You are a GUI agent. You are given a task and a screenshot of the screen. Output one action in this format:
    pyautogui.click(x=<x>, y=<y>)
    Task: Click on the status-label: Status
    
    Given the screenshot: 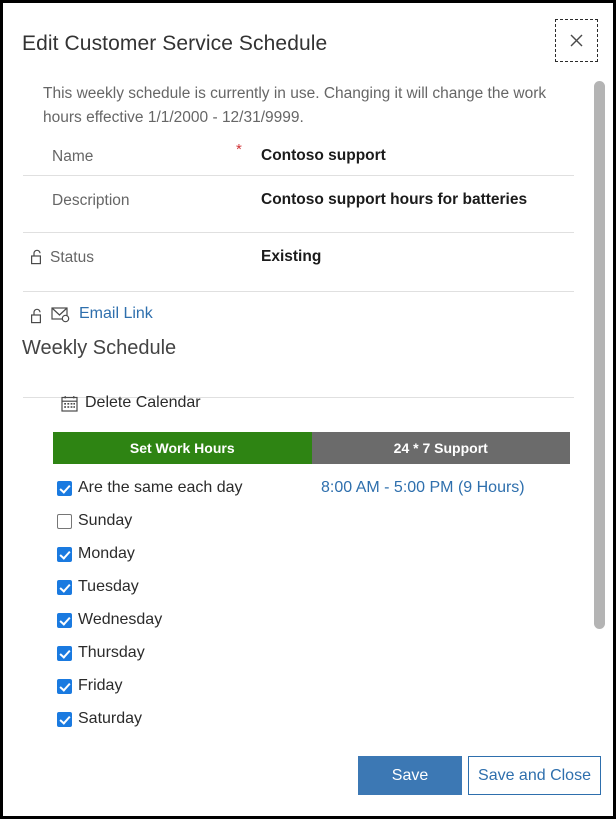 What is the action you would take?
    pyautogui.click(x=72, y=257)
    